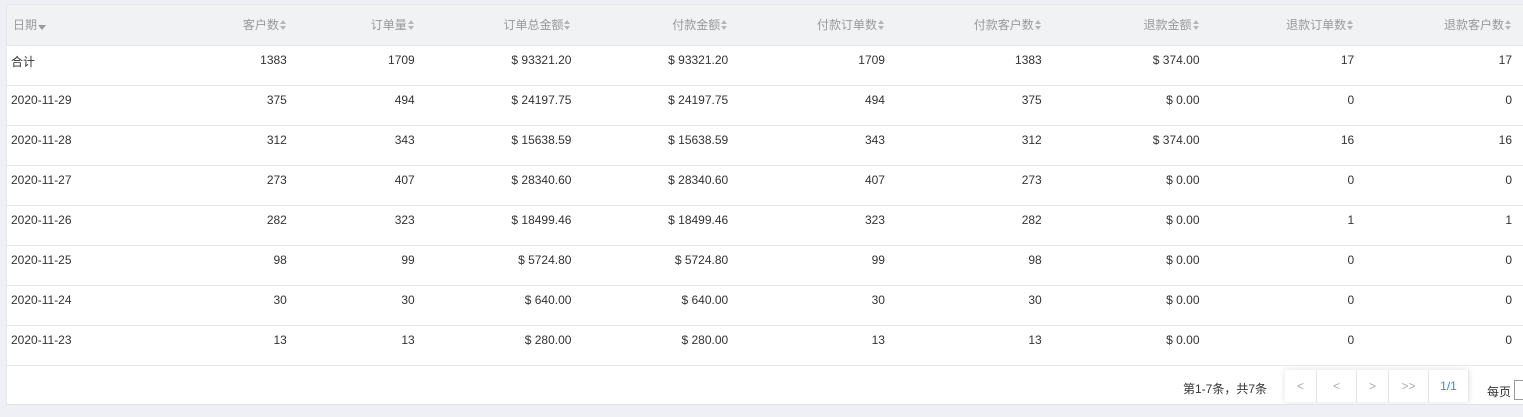  I want to click on pagination-info: 第1-7条，共7条, so click(1225, 389).